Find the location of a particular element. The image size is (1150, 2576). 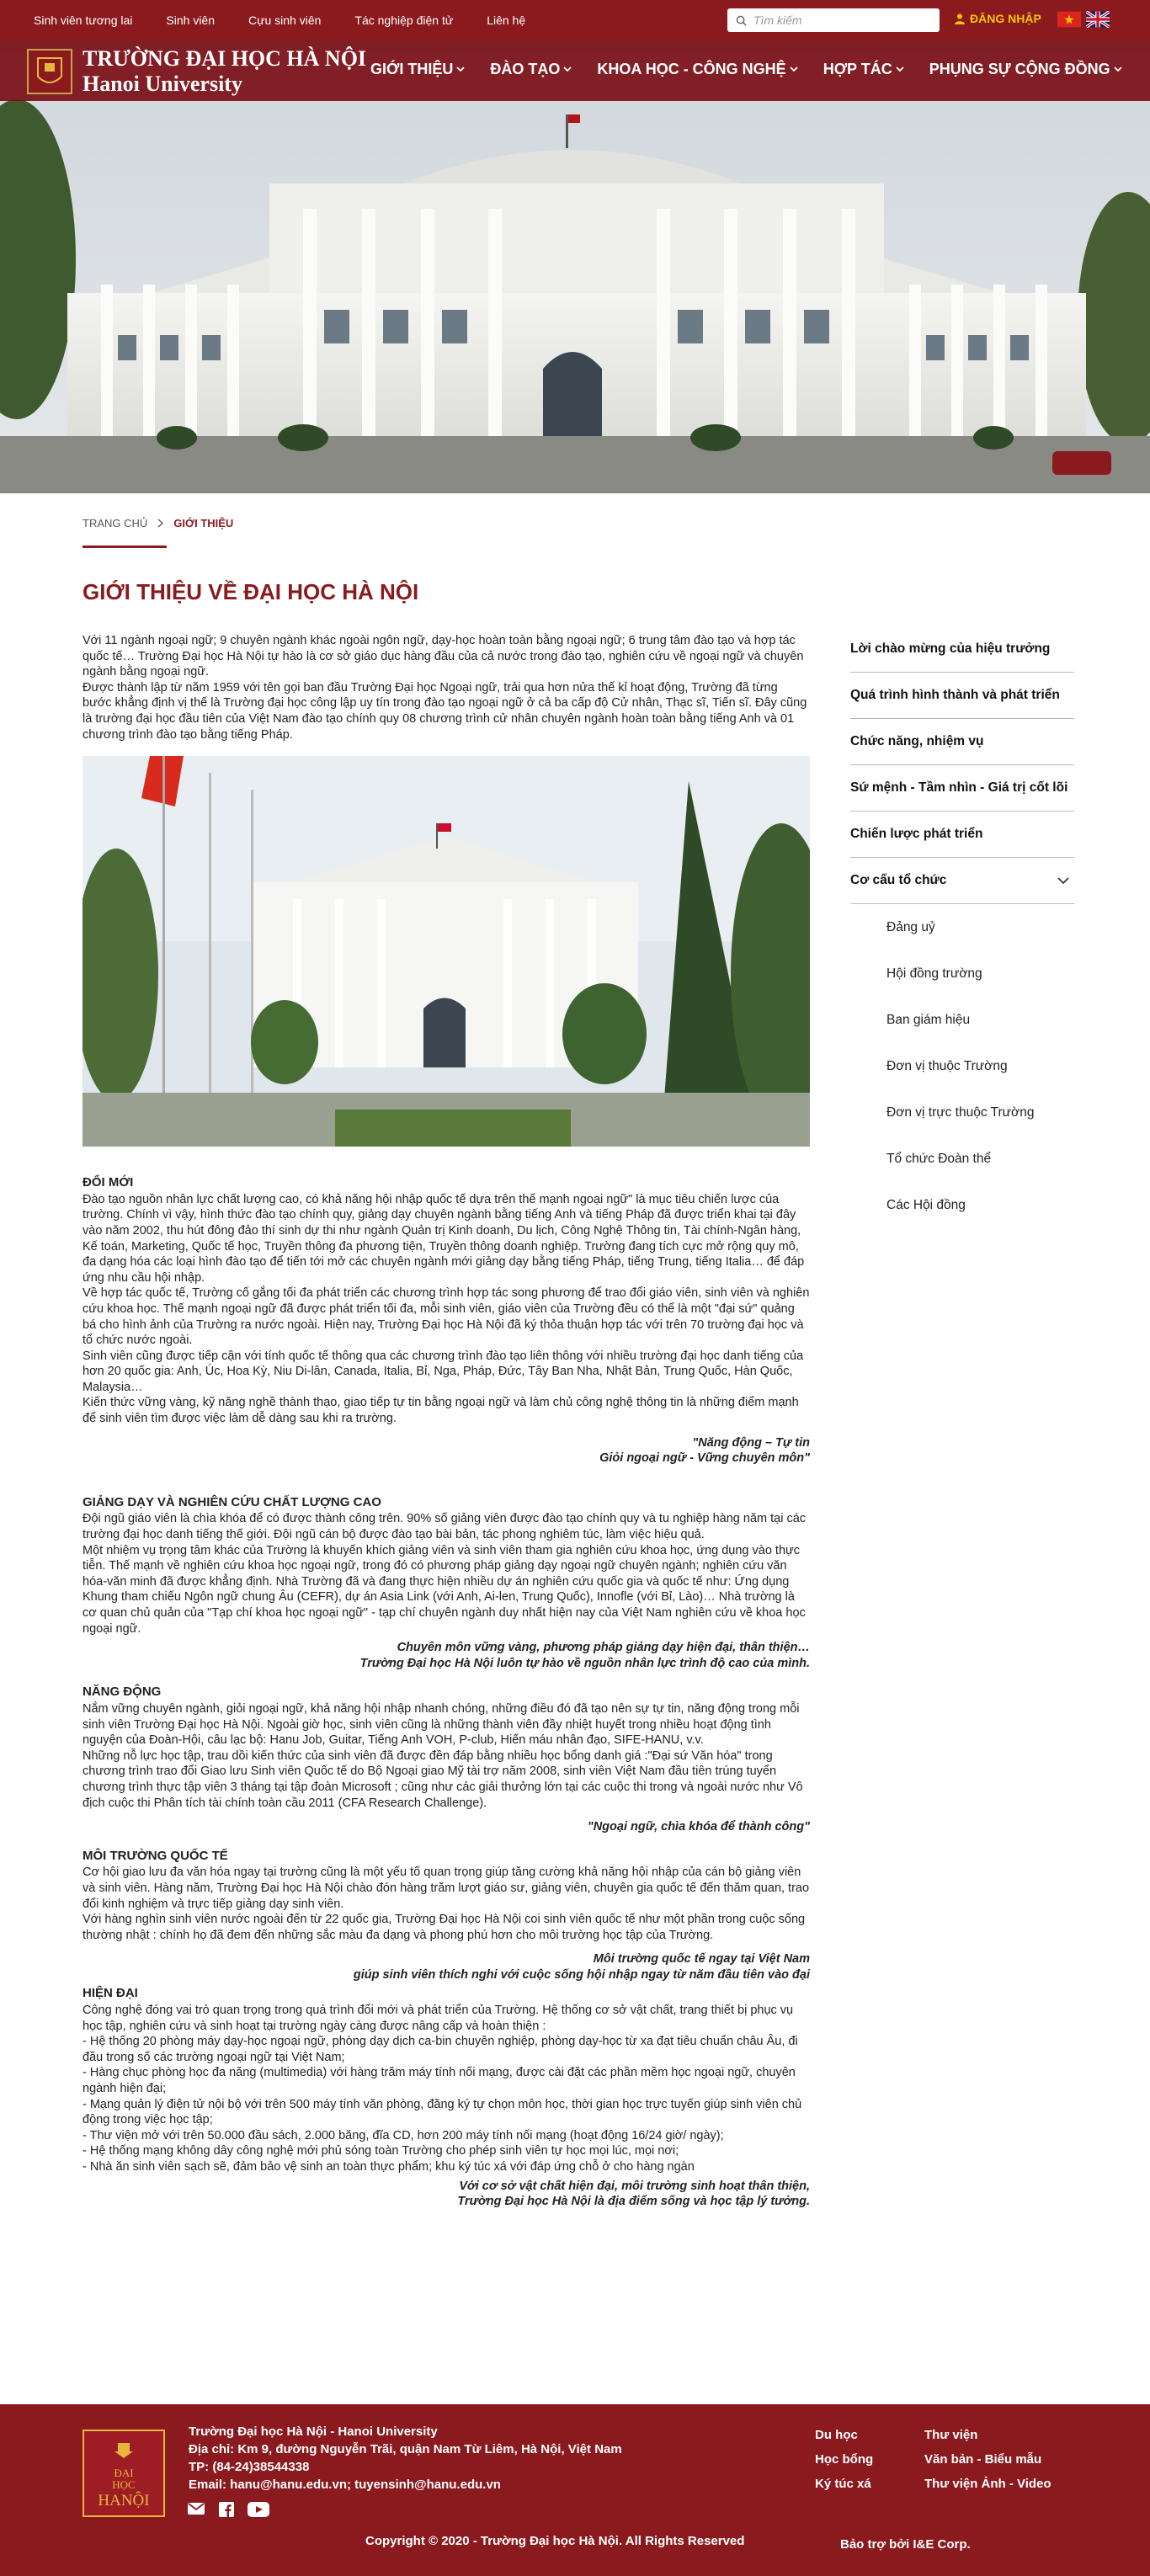

footer-logo-line: ĐẠI is located at coordinates (124, 2473).